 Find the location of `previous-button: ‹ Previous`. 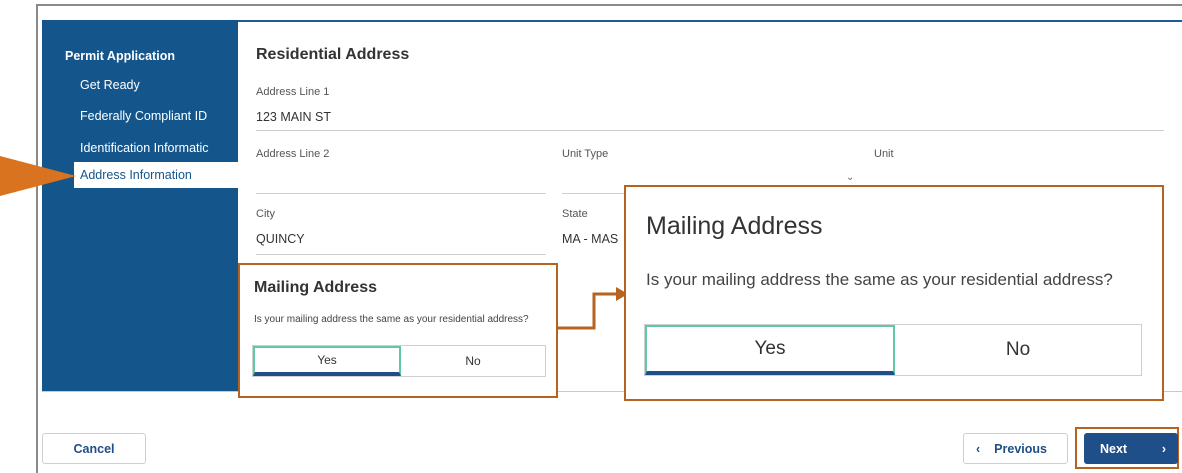

previous-button: ‹ Previous is located at coordinates (1015, 448).